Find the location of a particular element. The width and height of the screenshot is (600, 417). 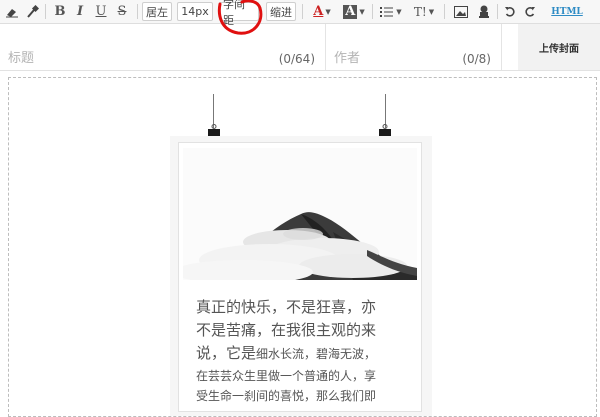

title-input: 标题 (0/64) is located at coordinates (163, 47).